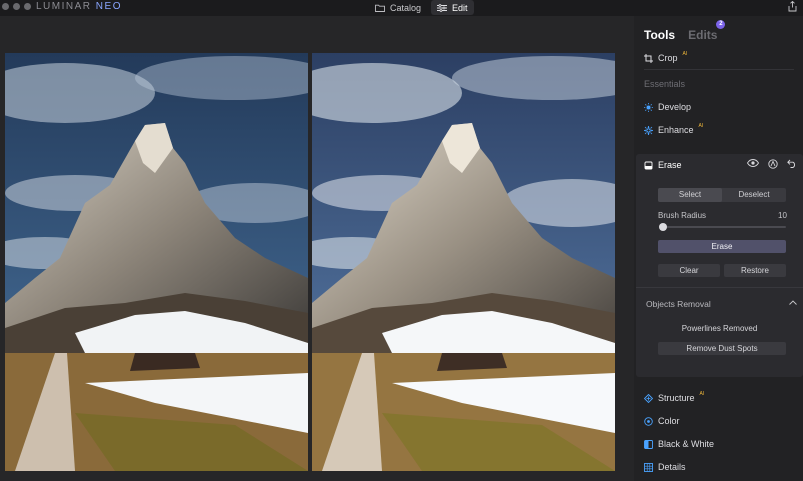  Describe the element at coordinates (648, 130) in the screenshot. I see `sparkle-icon` at that location.